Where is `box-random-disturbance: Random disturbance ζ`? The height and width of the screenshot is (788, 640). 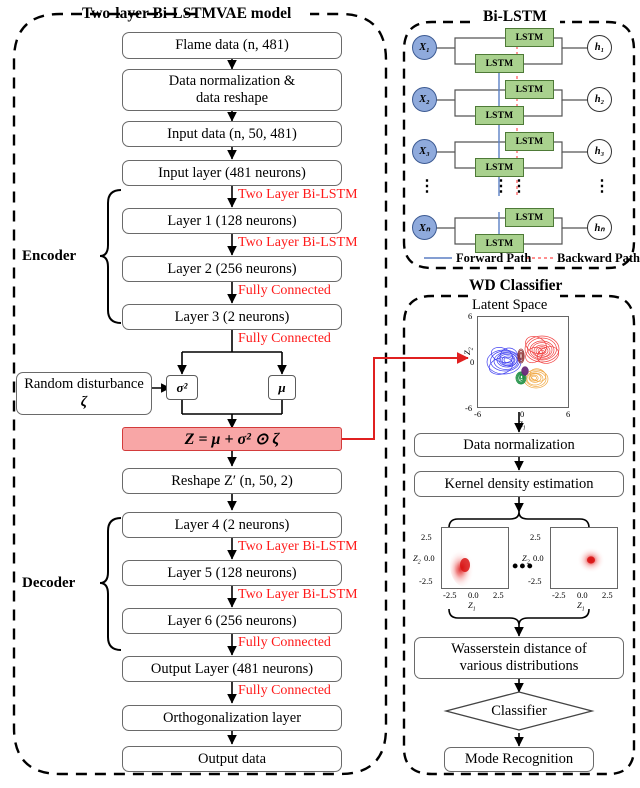 box-random-disturbance: Random disturbance ζ is located at coordinates (84, 393).